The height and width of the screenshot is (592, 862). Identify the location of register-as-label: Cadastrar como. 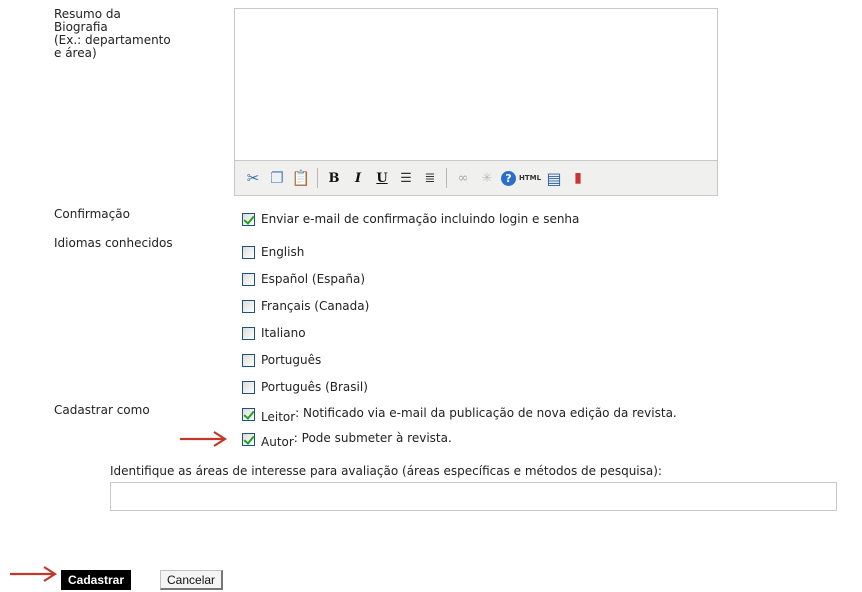
(102, 410).